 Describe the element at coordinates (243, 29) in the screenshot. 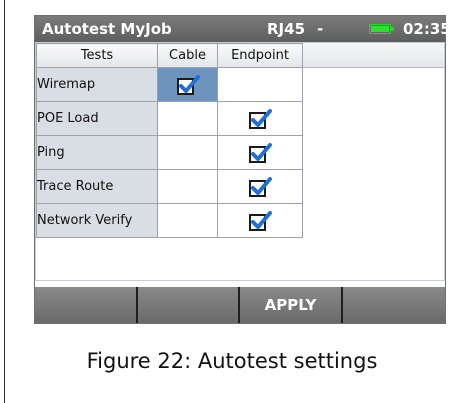

I see `status-bar: Autotest MyJob RJ45 - 02:35` at that location.